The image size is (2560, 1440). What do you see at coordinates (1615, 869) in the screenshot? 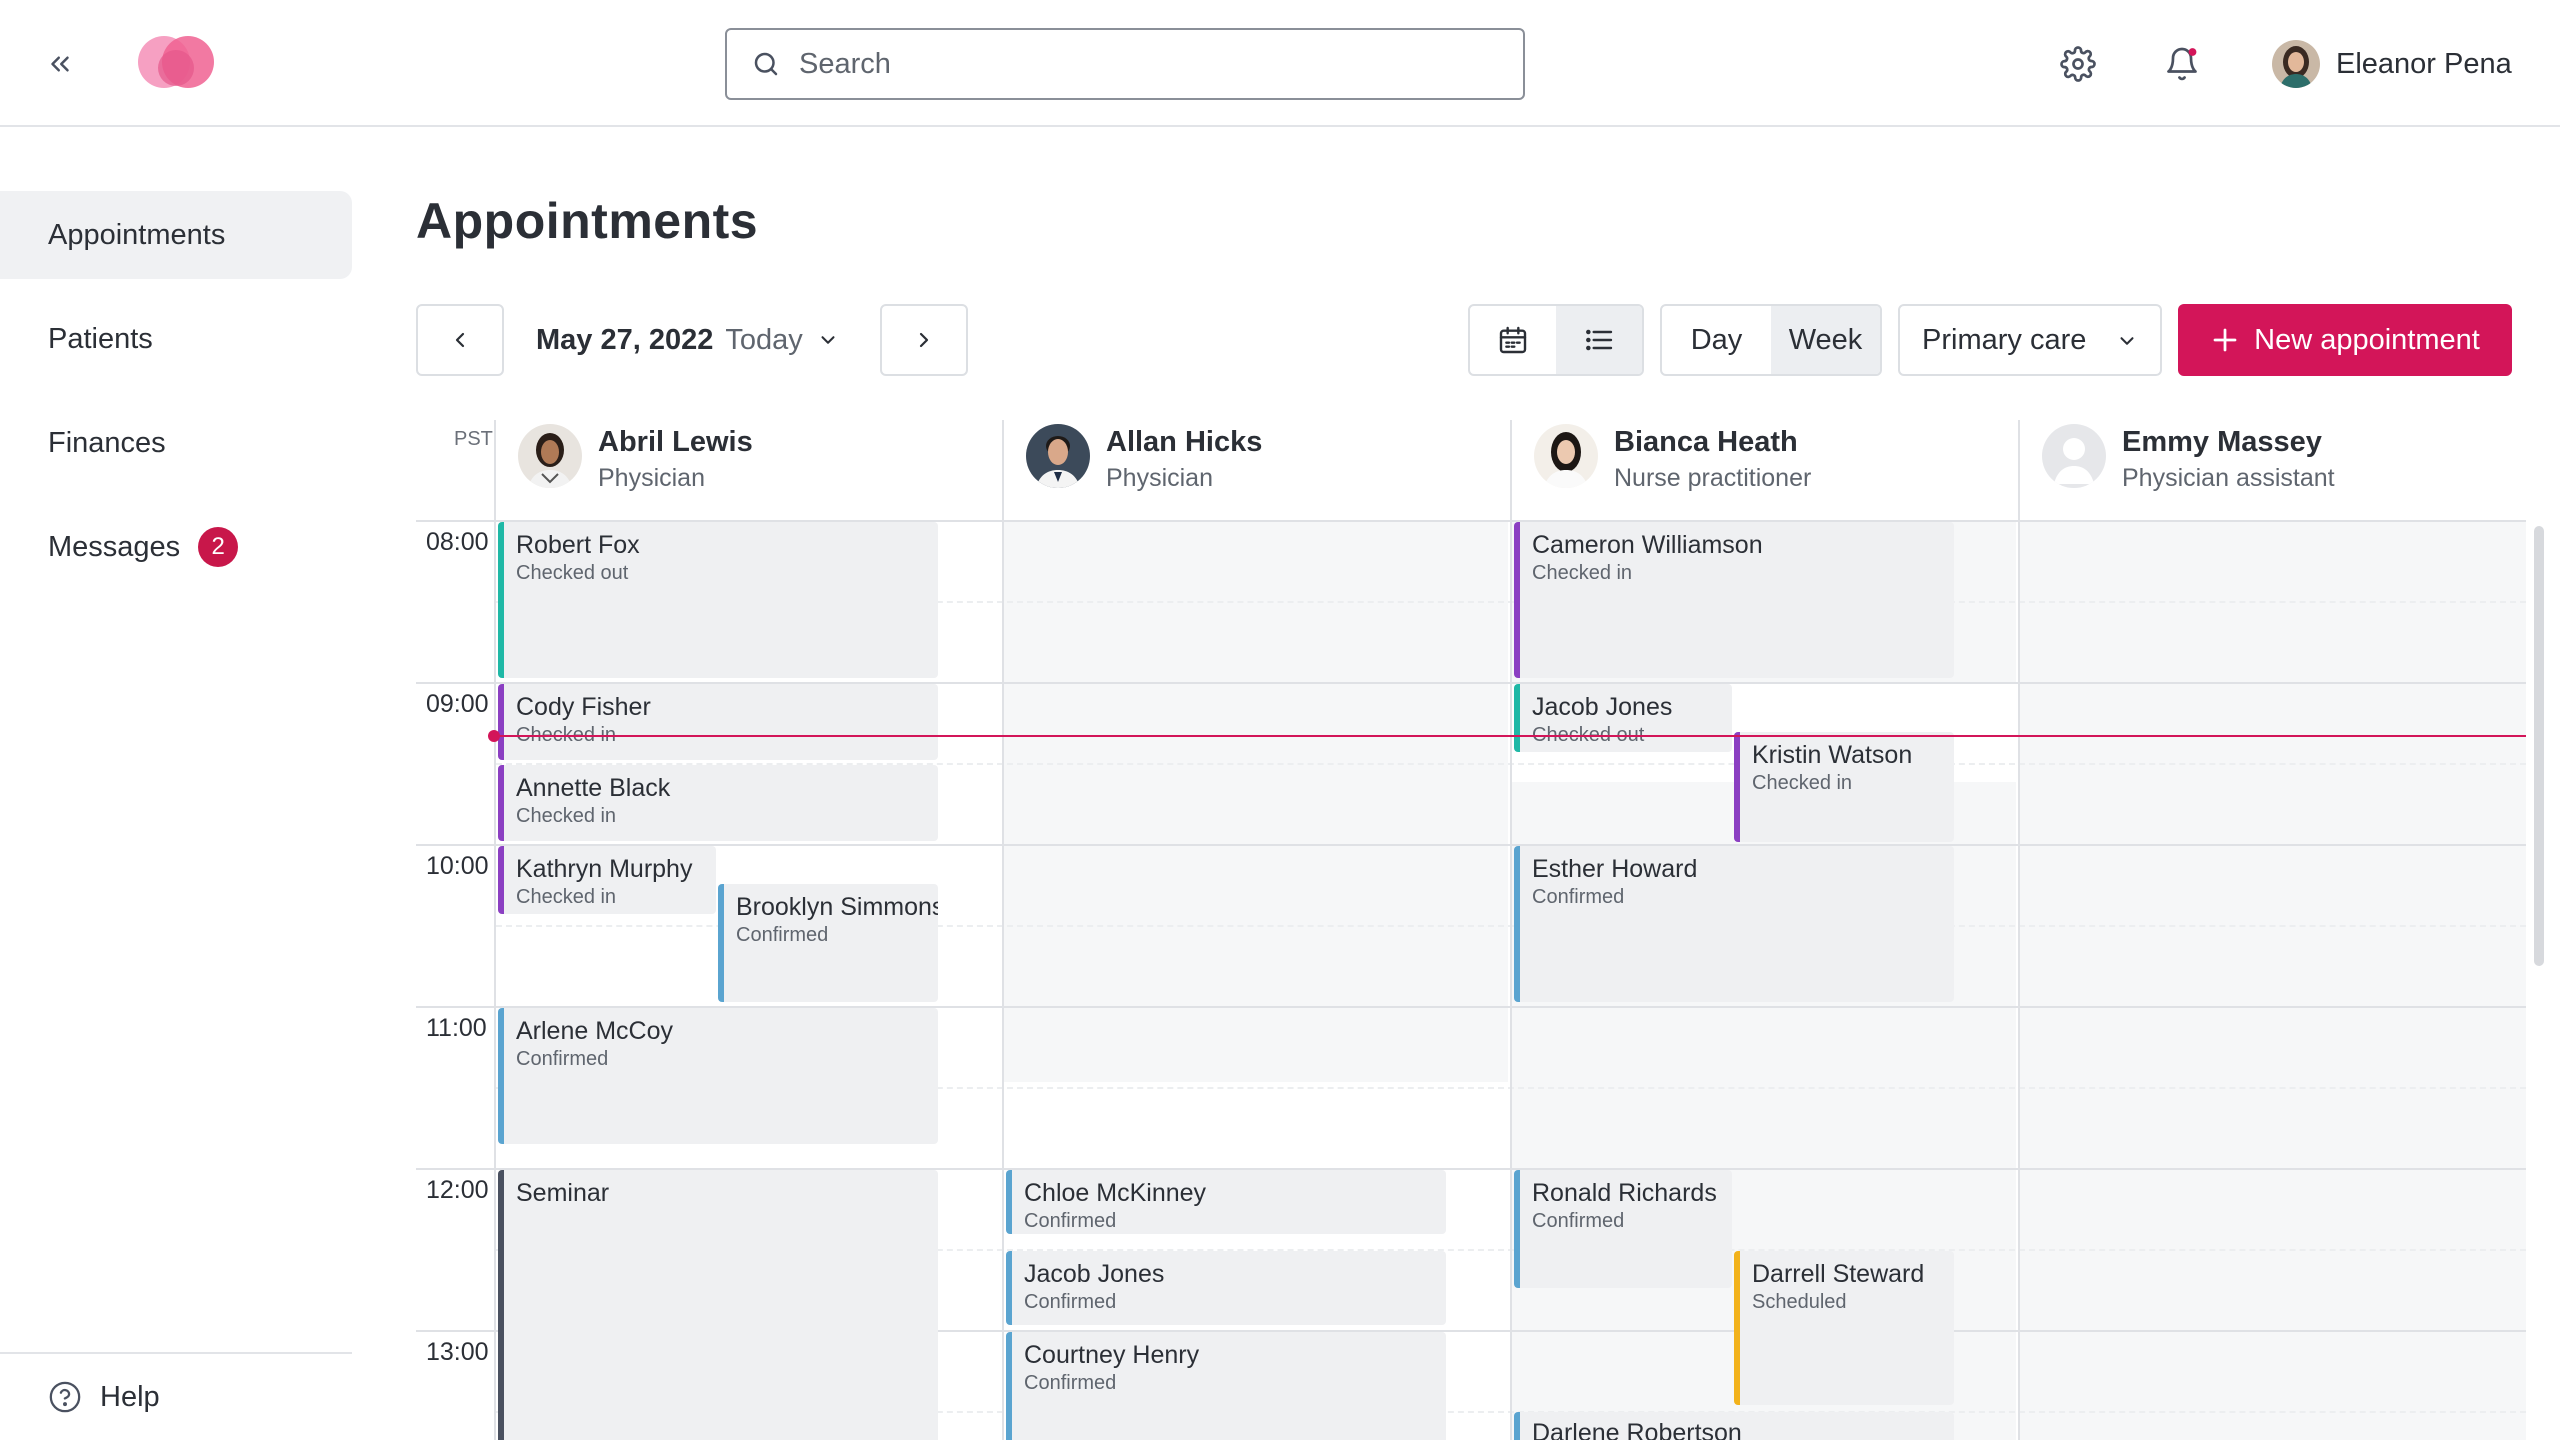
I see `appointment-patient: Esther Howard` at bounding box center [1615, 869].